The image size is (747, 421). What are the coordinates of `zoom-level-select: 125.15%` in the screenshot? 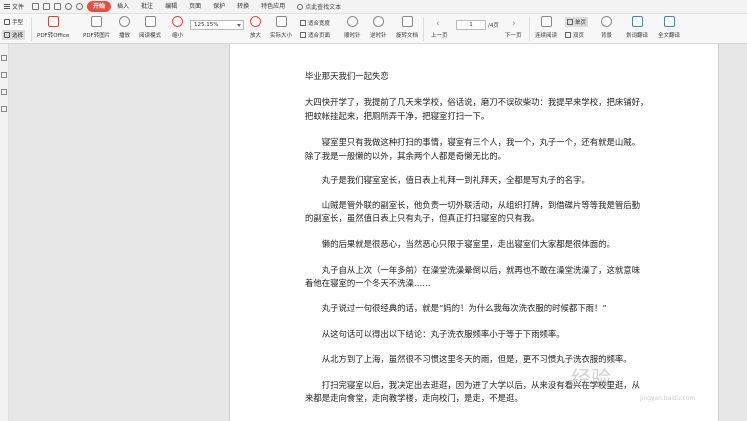 It's located at (217, 25).